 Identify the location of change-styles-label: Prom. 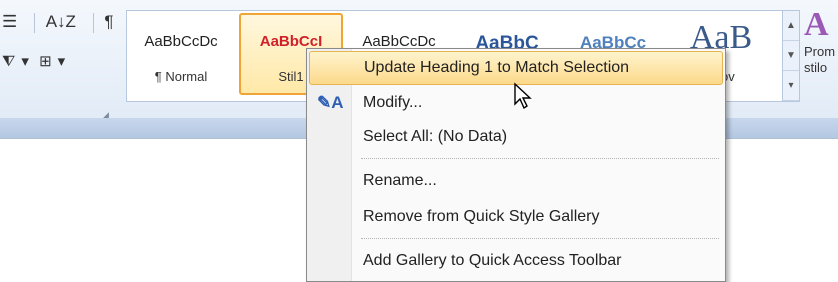
(820, 51).